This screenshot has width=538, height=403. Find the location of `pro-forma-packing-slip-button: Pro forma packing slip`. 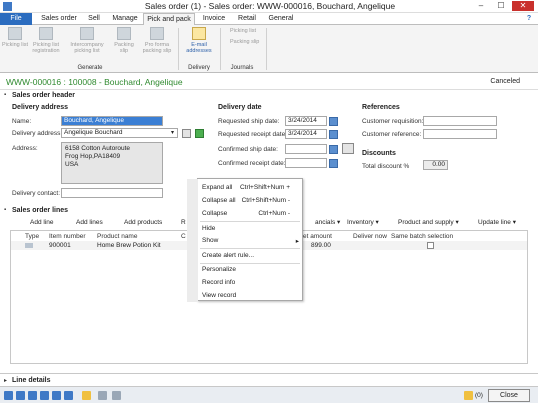

pro-forma-packing-slip-button: Pro forma packing slip is located at coordinates (157, 40).